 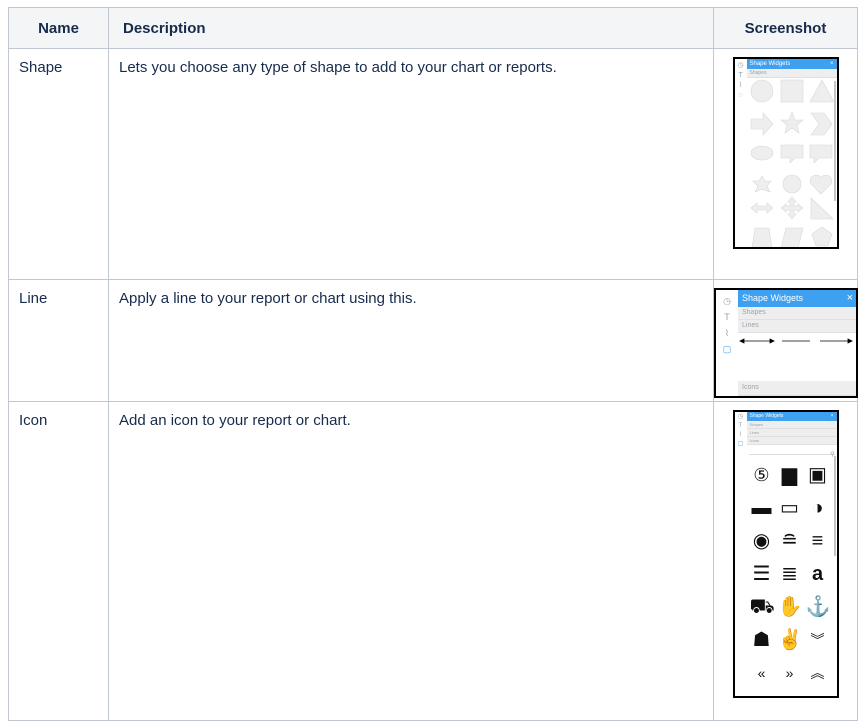 I want to click on align-center-icon: ≘, so click(x=789, y=540).